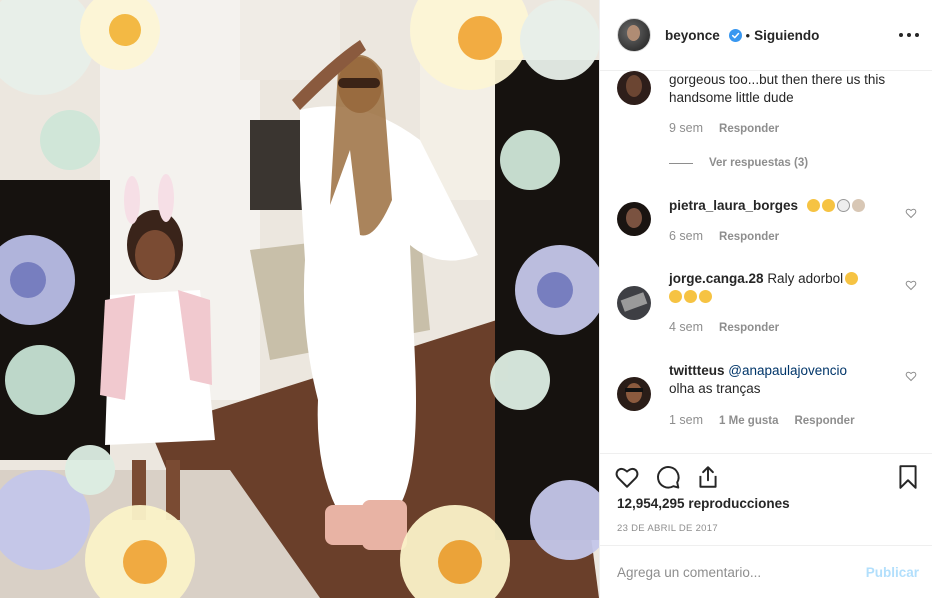 The height and width of the screenshot is (598, 932). Describe the element at coordinates (675, 296) in the screenshot. I see `wink-emoji-icon` at that location.